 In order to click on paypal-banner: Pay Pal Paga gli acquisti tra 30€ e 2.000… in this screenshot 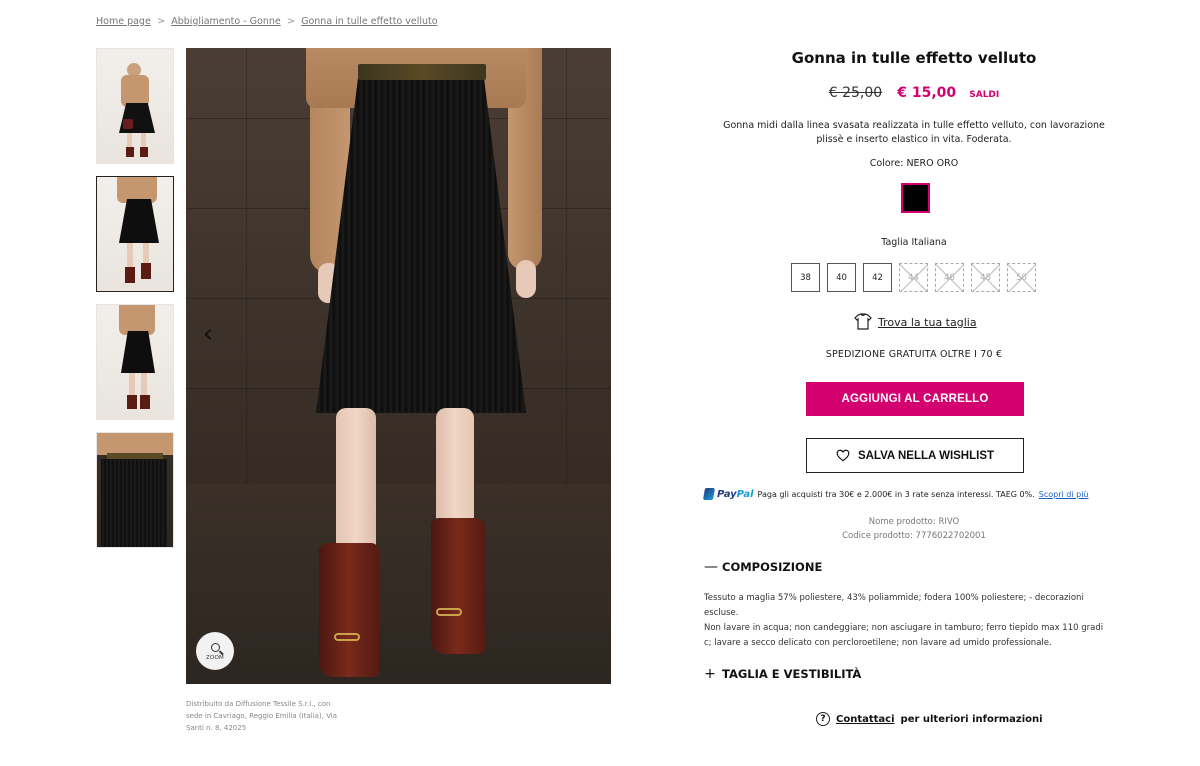, I will do `click(895, 494)`.